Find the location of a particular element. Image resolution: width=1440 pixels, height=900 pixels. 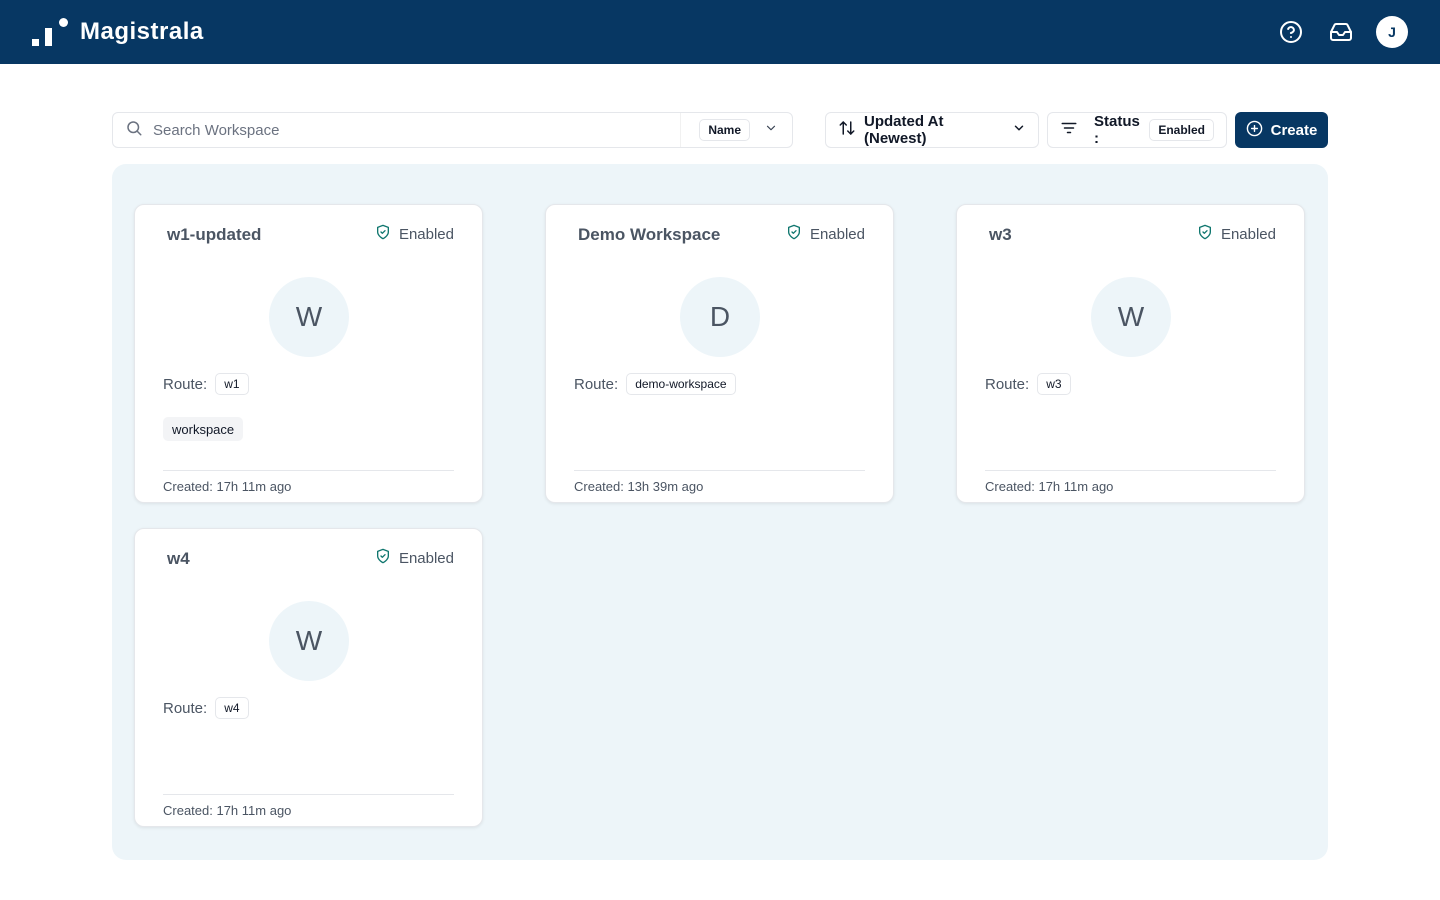

filter-label: Status : is located at coordinates (1117, 130).